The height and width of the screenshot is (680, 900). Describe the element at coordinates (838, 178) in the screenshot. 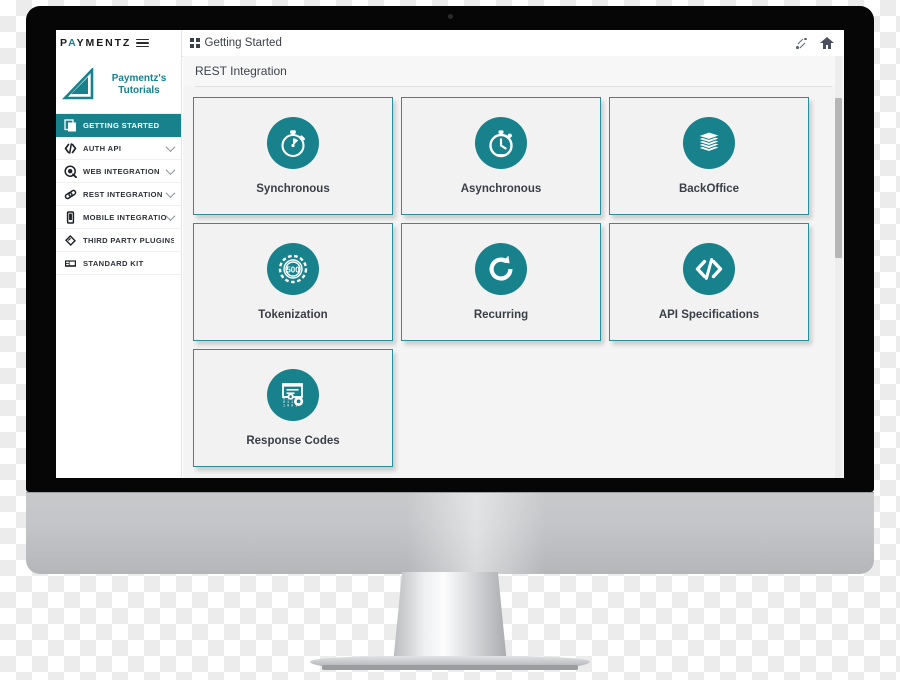

I see `scrollbar-thumb` at that location.